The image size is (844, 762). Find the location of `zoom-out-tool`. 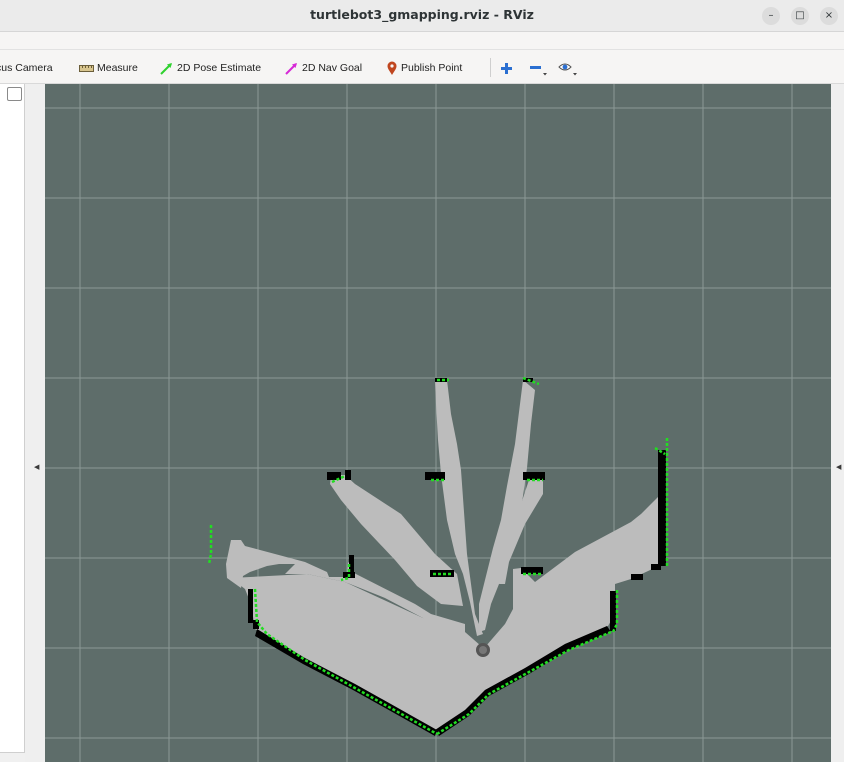

zoom-out-tool is located at coordinates (539, 68).